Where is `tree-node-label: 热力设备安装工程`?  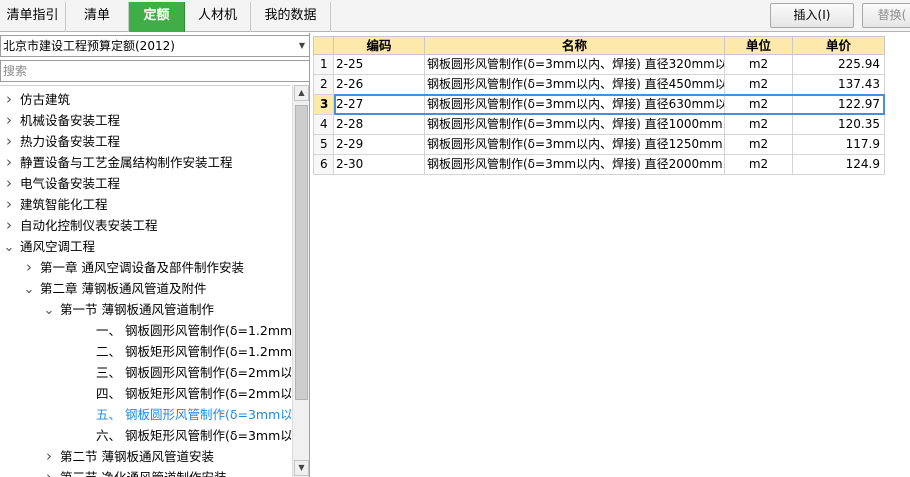
tree-node-label: 热力设备安装工程 is located at coordinates (70, 141).